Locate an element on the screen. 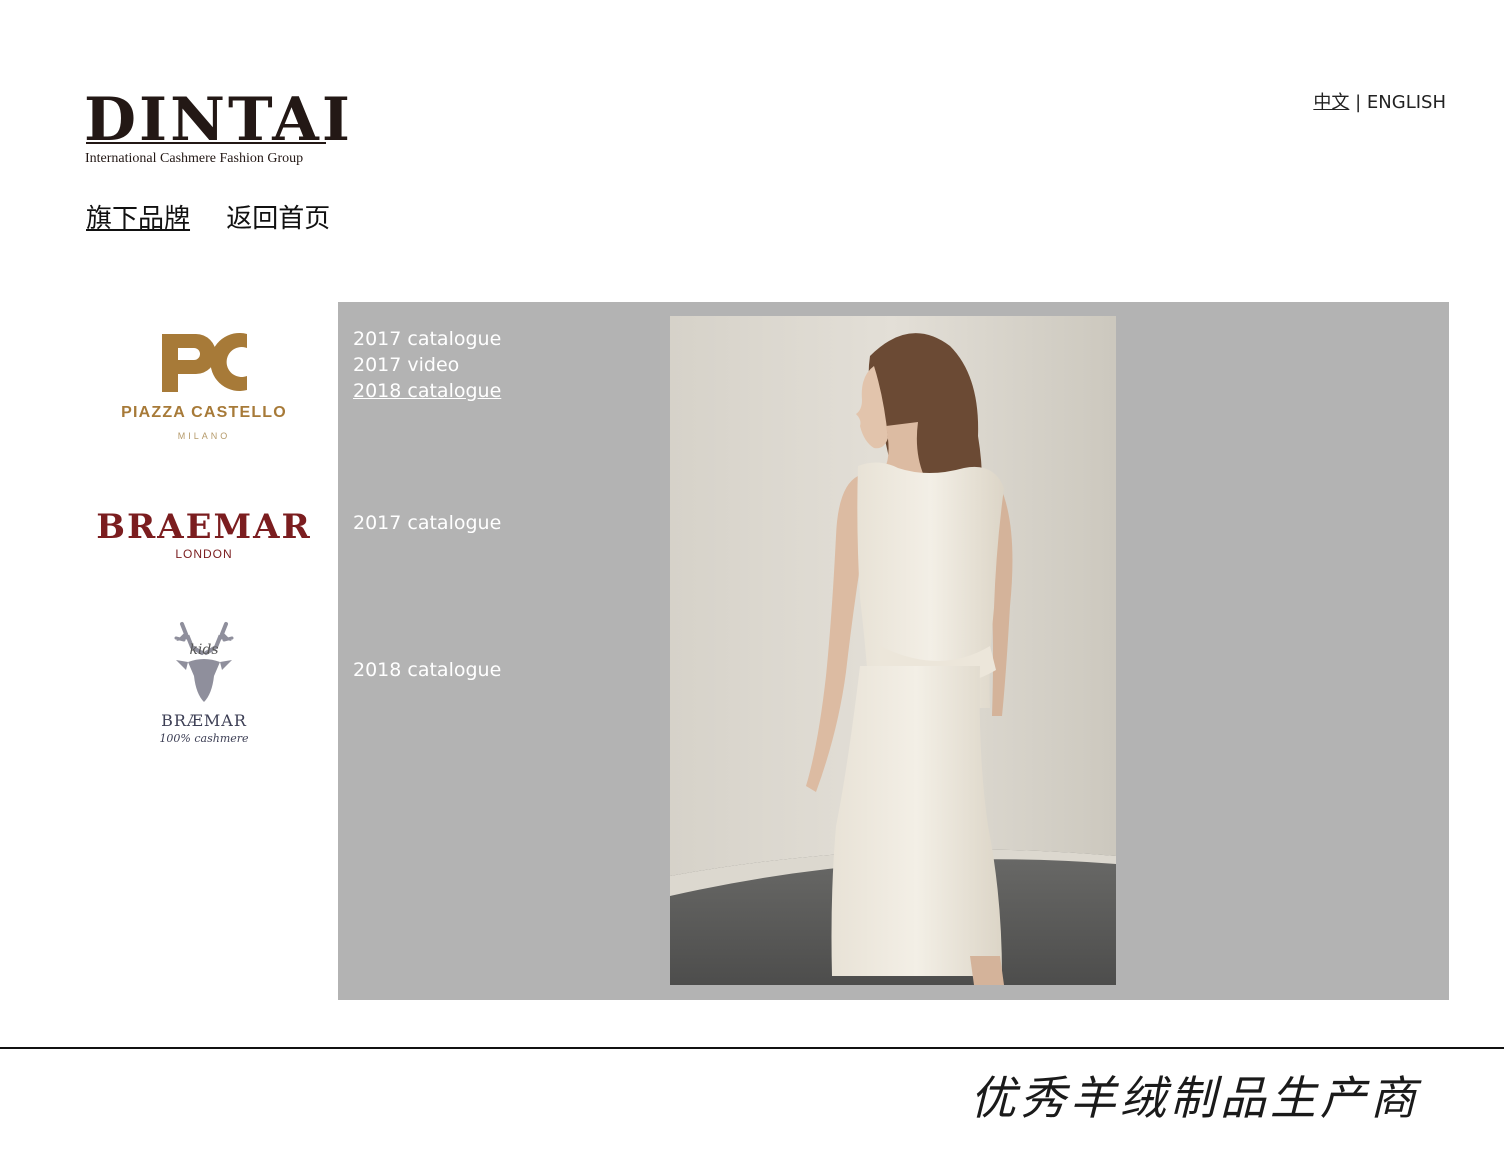 This screenshot has height=1166, width=1504. brand-name-piazza: PIAZZA CASTELLO is located at coordinates (204, 412).